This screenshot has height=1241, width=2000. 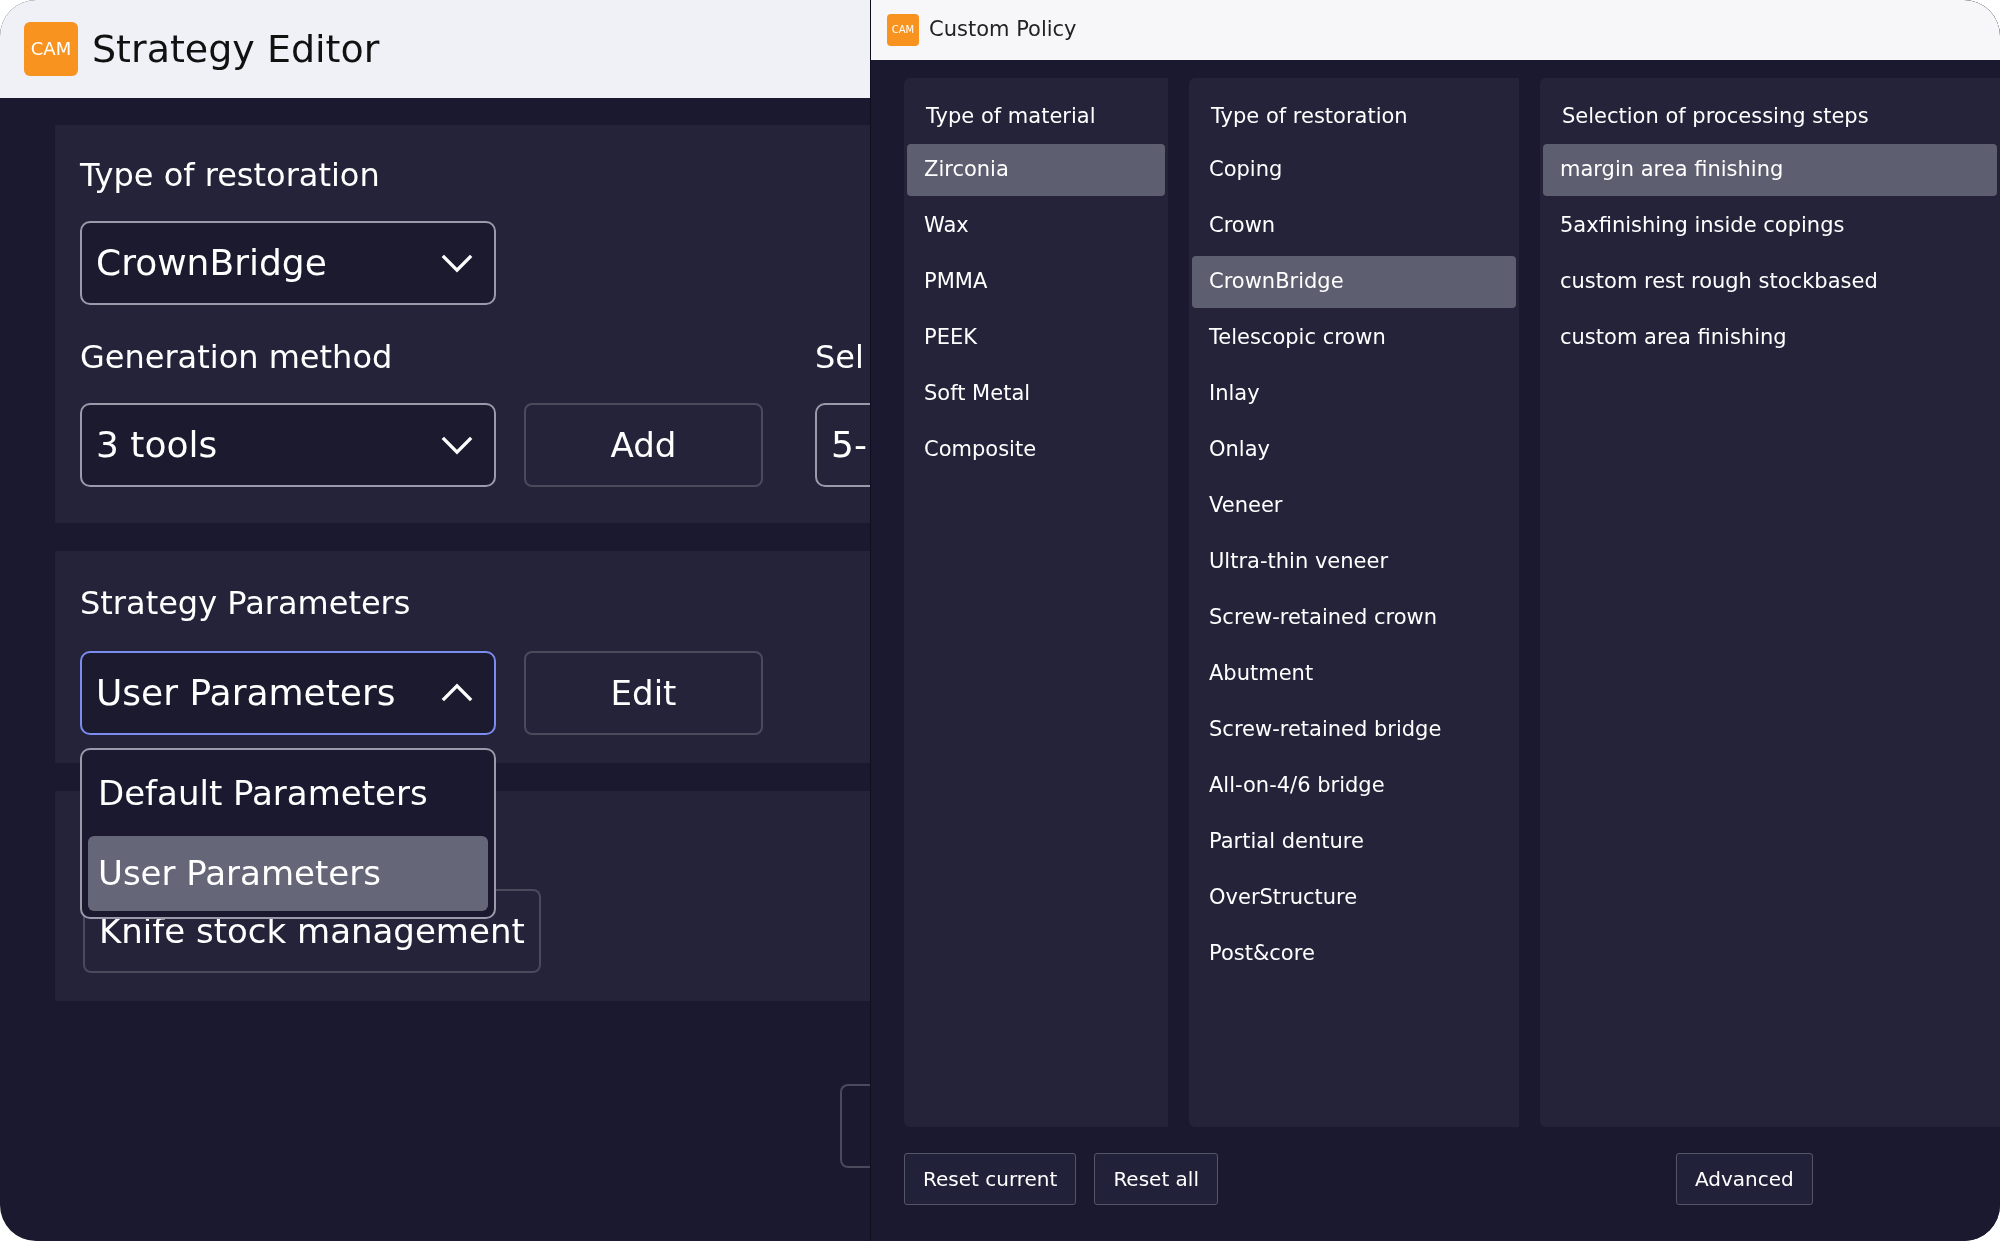 What do you see at coordinates (1354, 170) in the screenshot?
I see `list-item: Coping` at bounding box center [1354, 170].